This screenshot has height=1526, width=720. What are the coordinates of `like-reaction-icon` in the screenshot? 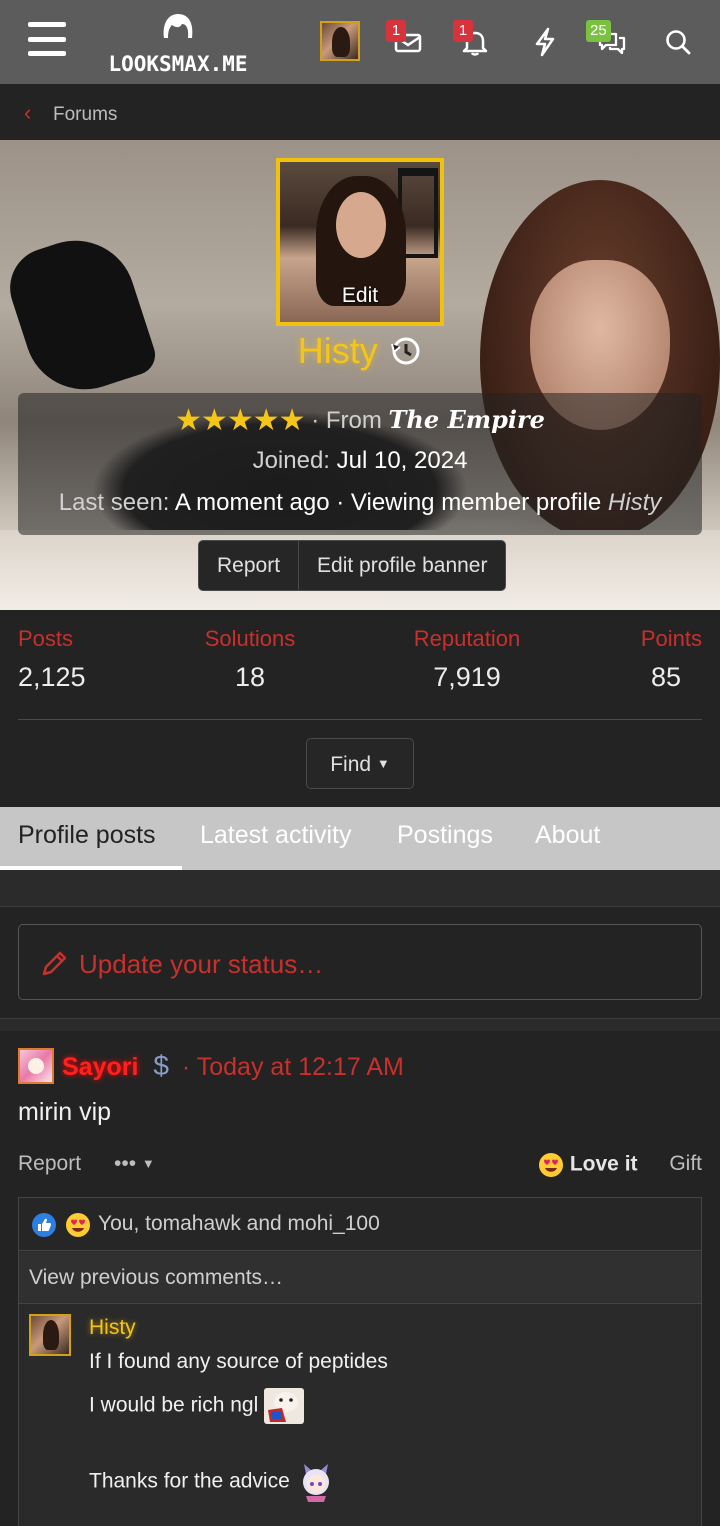 It's located at (44, 1225).